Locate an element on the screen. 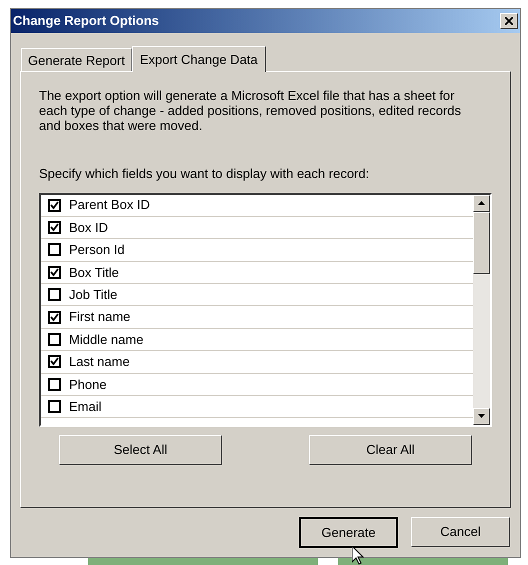 This screenshot has width=528, height=565. fields-prompt: Specify which fields you want to display with each record: is located at coordinates (204, 174).